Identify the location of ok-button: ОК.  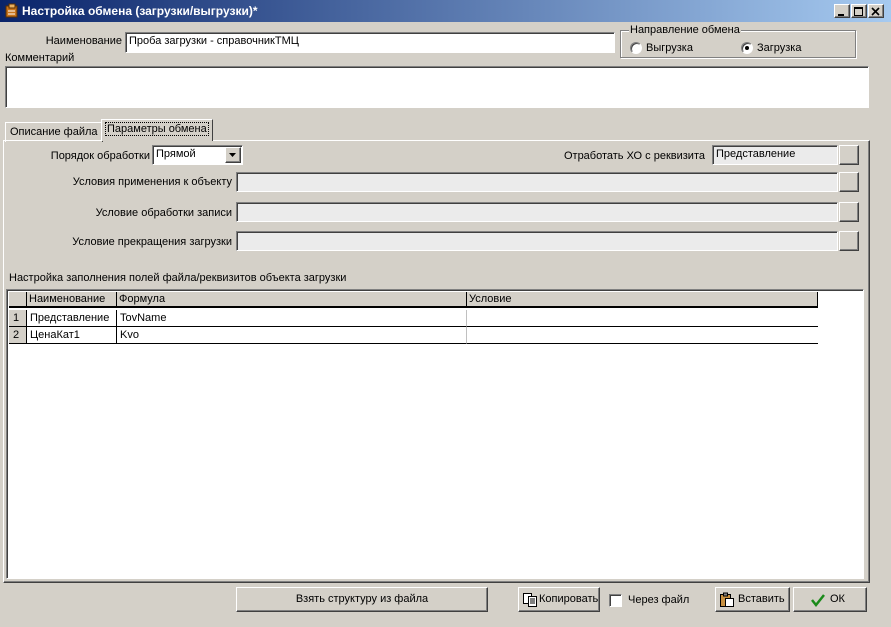
(830, 599).